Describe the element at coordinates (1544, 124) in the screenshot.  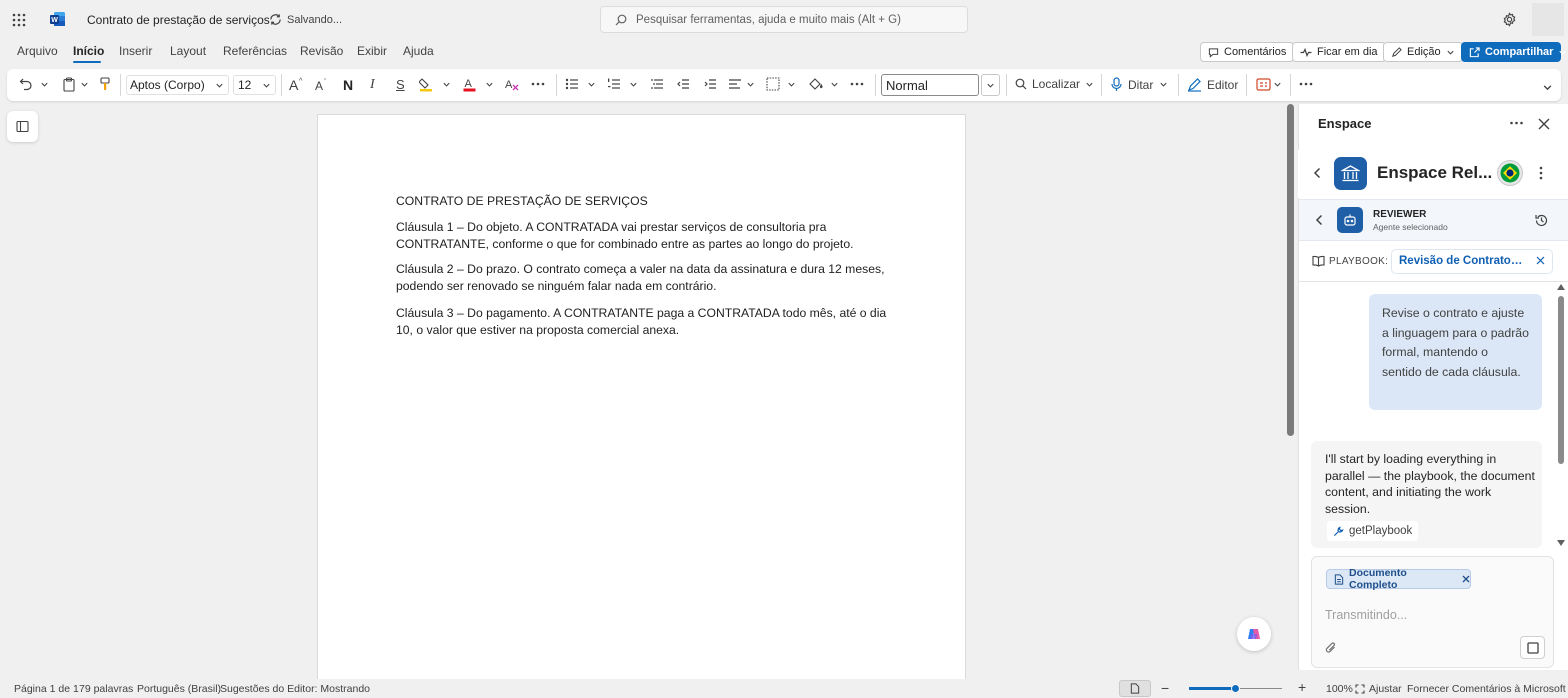
I see `close-panel-icon` at that location.